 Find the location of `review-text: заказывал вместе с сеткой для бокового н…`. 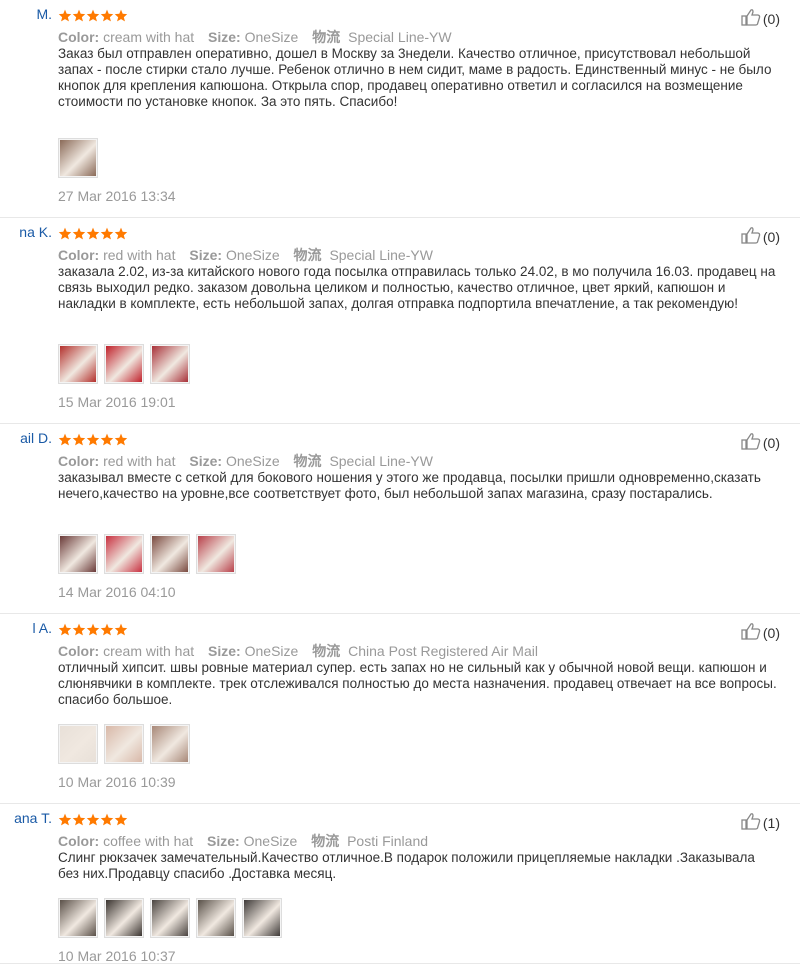

review-text: заказывал вместе с сеткой для бокового н… is located at coordinates (409, 485).